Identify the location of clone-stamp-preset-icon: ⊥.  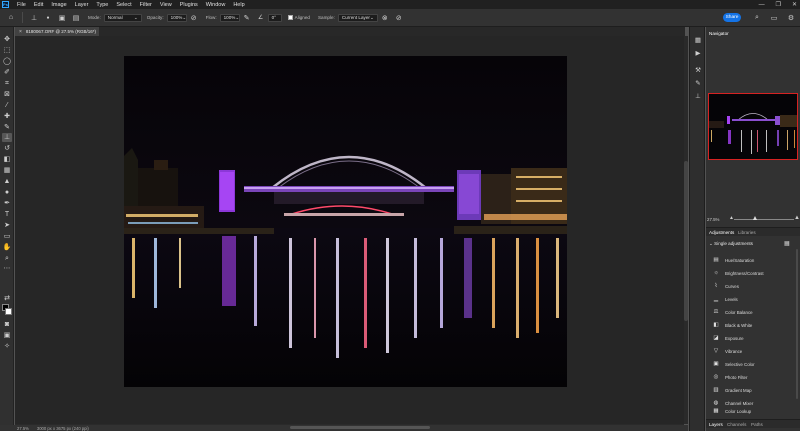
(34, 18).